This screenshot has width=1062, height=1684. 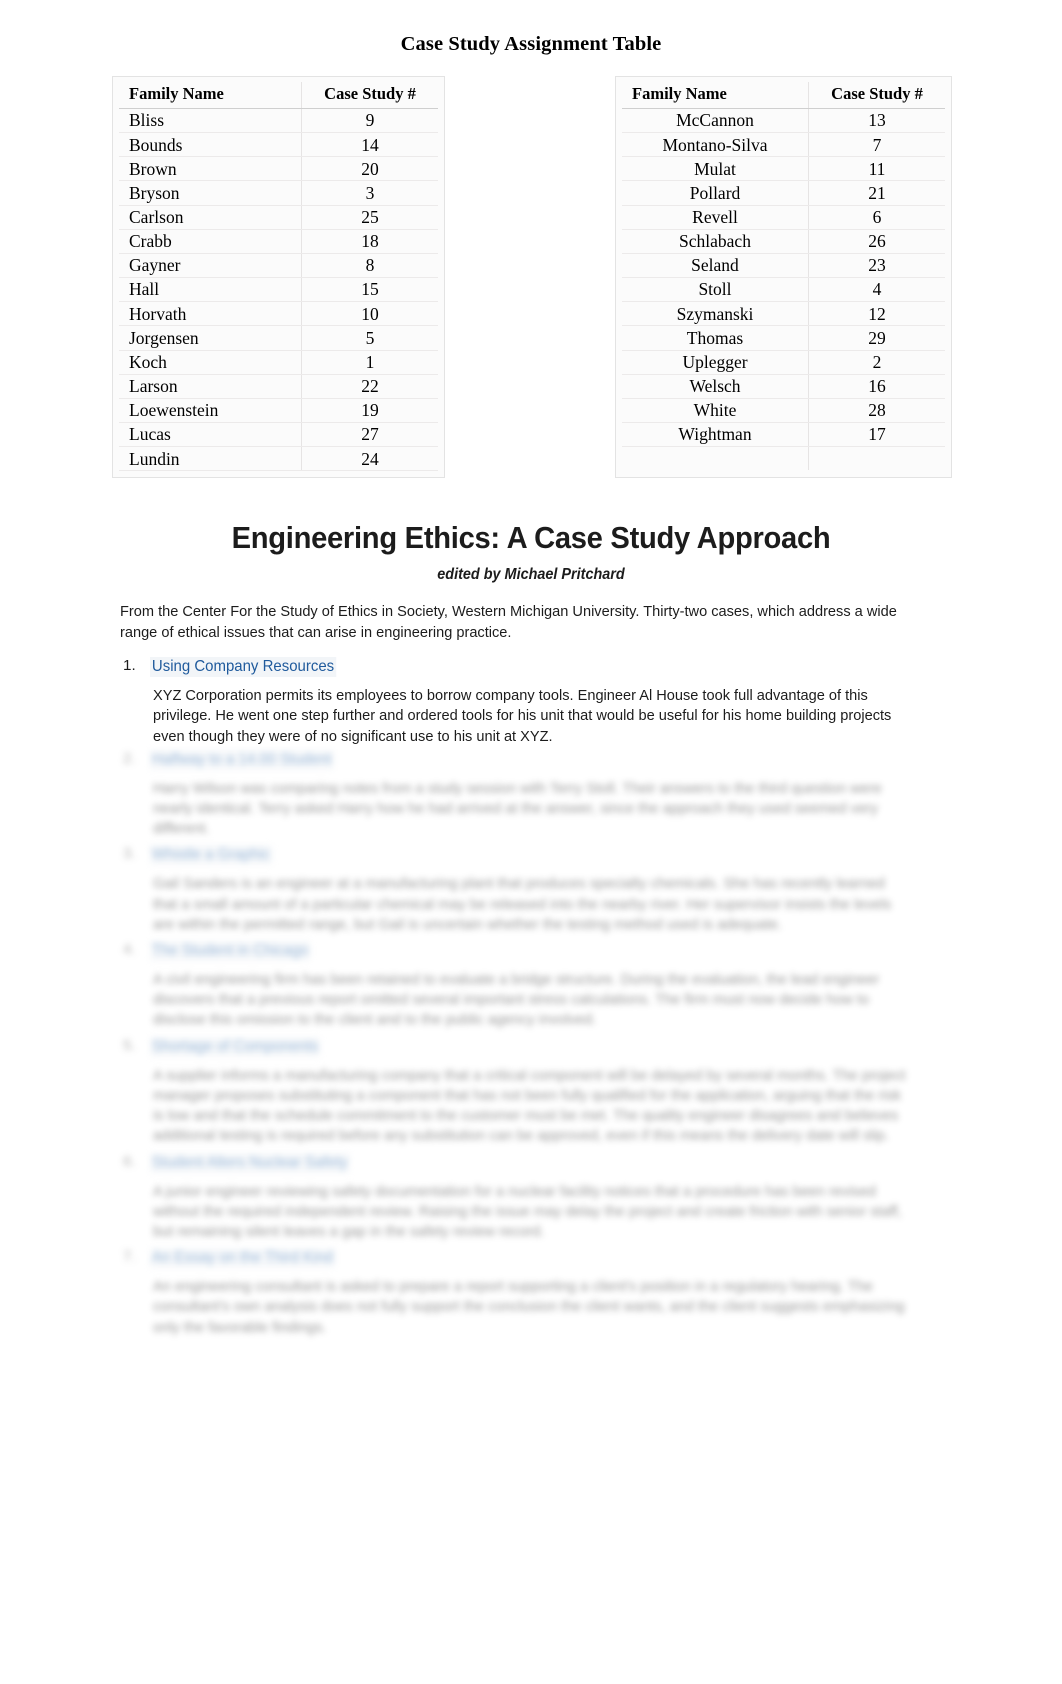 What do you see at coordinates (715, 435) in the screenshot?
I see `cell-family-name: Wightman` at bounding box center [715, 435].